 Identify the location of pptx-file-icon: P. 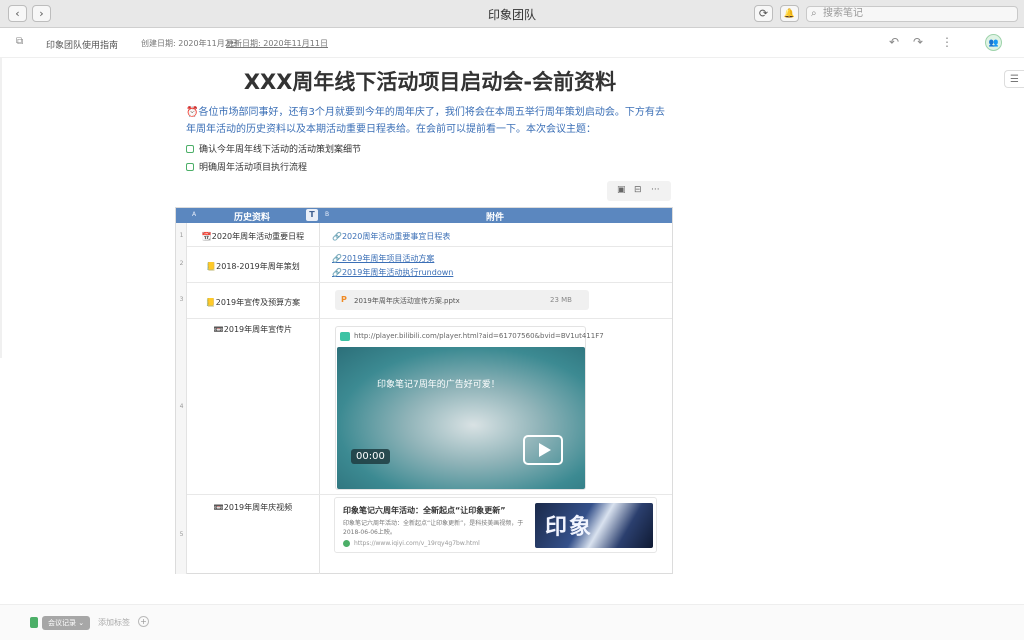
(344, 299).